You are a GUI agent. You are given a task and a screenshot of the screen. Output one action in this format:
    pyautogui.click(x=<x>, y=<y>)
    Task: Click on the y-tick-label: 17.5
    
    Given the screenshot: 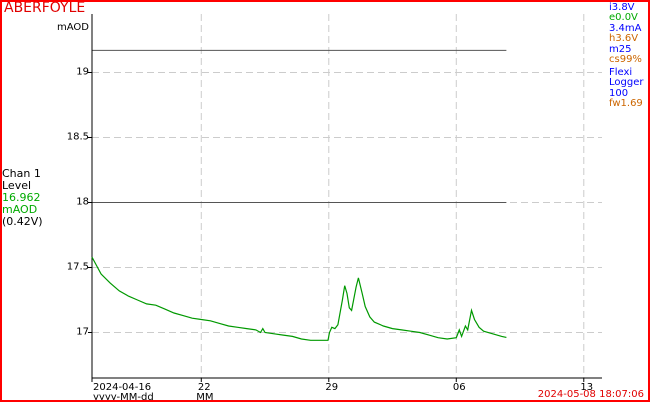 What is the action you would take?
    pyautogui.click(x=78, y=267)
    